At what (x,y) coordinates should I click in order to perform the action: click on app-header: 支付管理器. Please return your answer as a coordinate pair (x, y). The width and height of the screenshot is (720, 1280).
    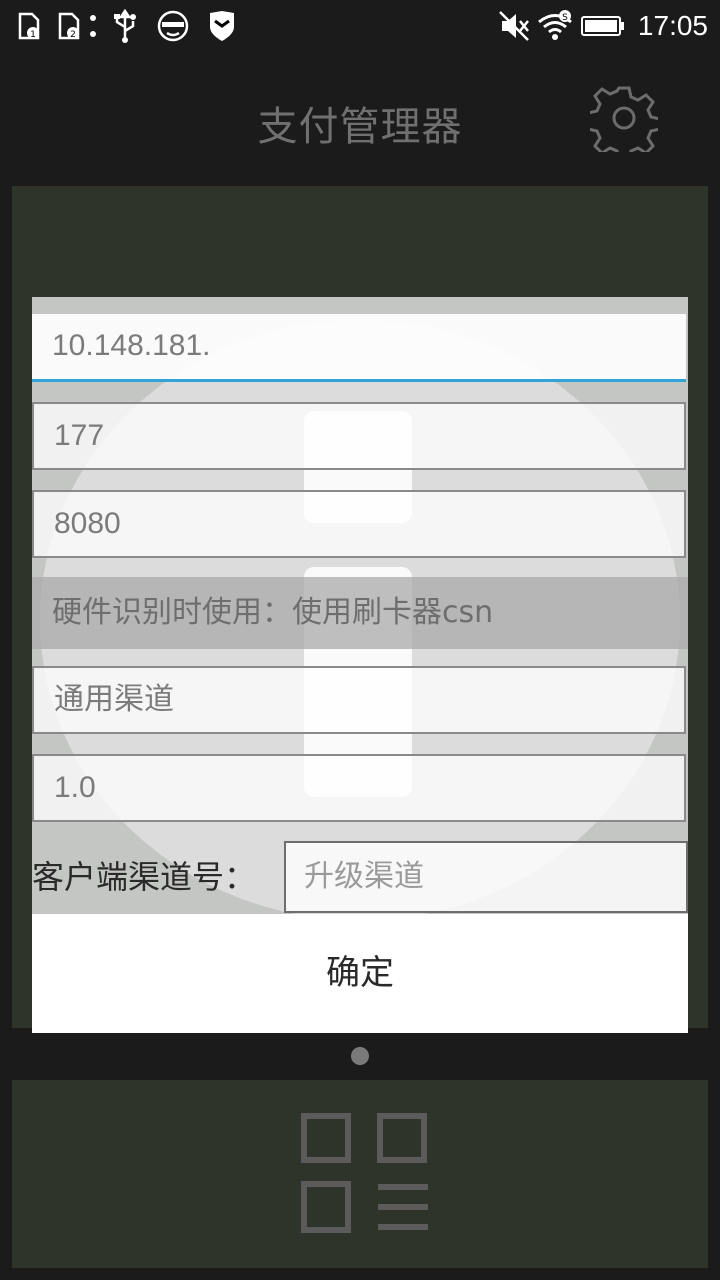
    Looking at the image, I should click on (360, 118).